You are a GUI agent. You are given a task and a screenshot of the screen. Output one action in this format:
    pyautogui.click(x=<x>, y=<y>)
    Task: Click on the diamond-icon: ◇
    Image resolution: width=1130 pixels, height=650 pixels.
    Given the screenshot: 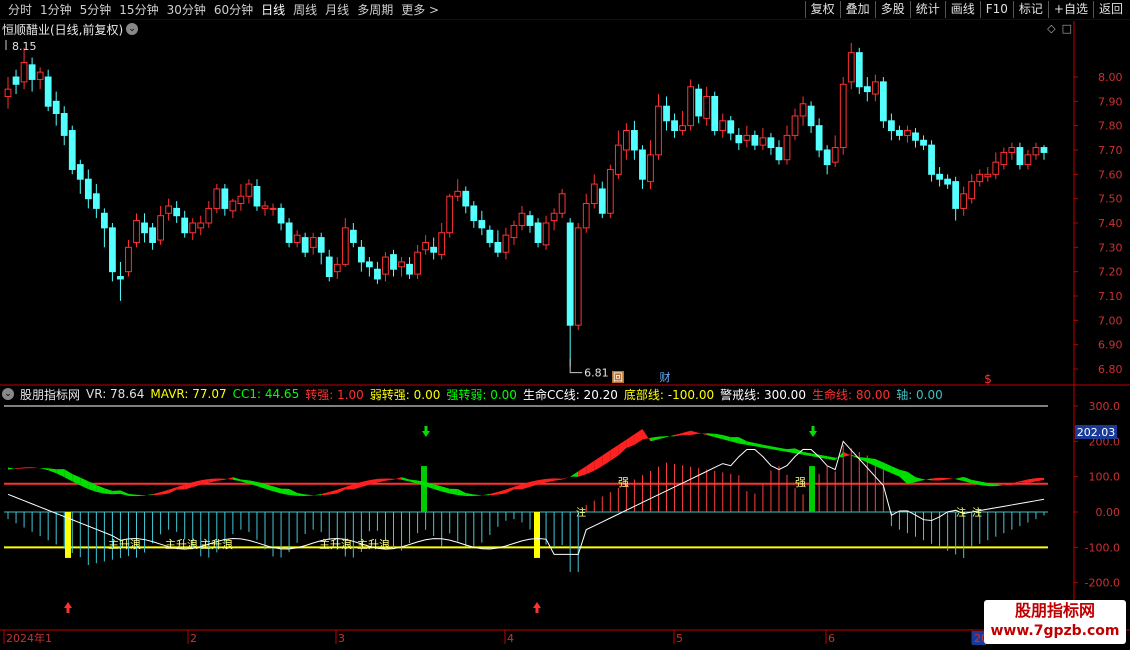 What is the action you would take?
    pyautogui.click(x=1051, y=28)
    